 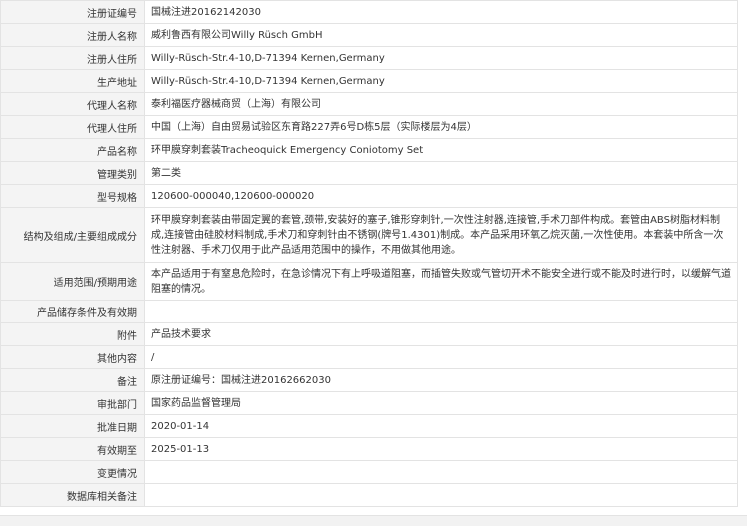 I want to click on label-registration-number: 注册证编号, so click(x=72, y=12).